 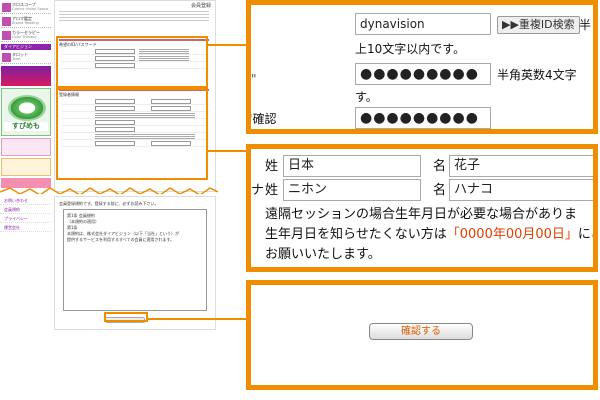 What do you see at coordinates (272, 166) in the screenshot?
I see `sei-label: 姓` at bounding box center [272, 166].